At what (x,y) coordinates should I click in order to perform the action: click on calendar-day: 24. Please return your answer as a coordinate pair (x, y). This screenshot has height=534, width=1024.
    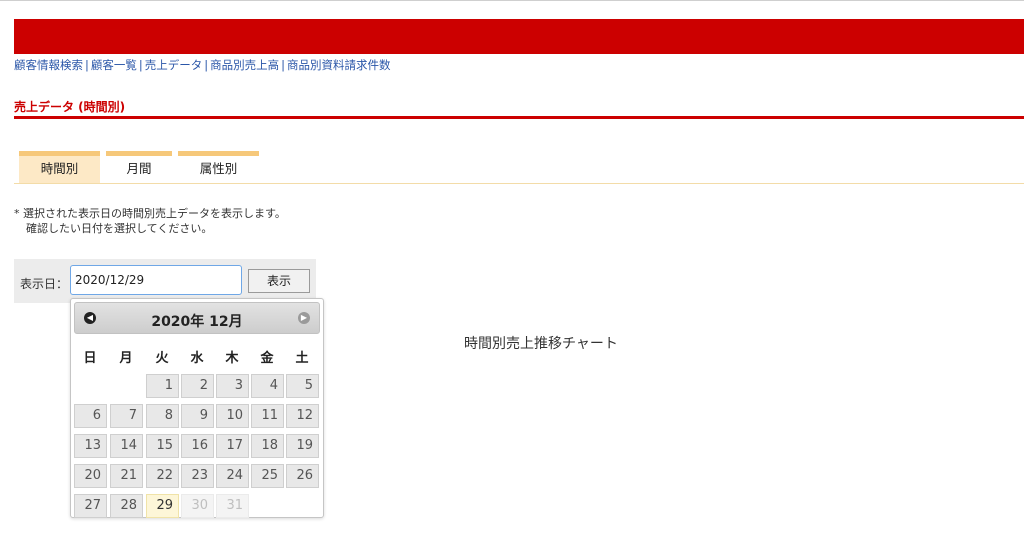
    Looking at the image, I should click on (232, 476).